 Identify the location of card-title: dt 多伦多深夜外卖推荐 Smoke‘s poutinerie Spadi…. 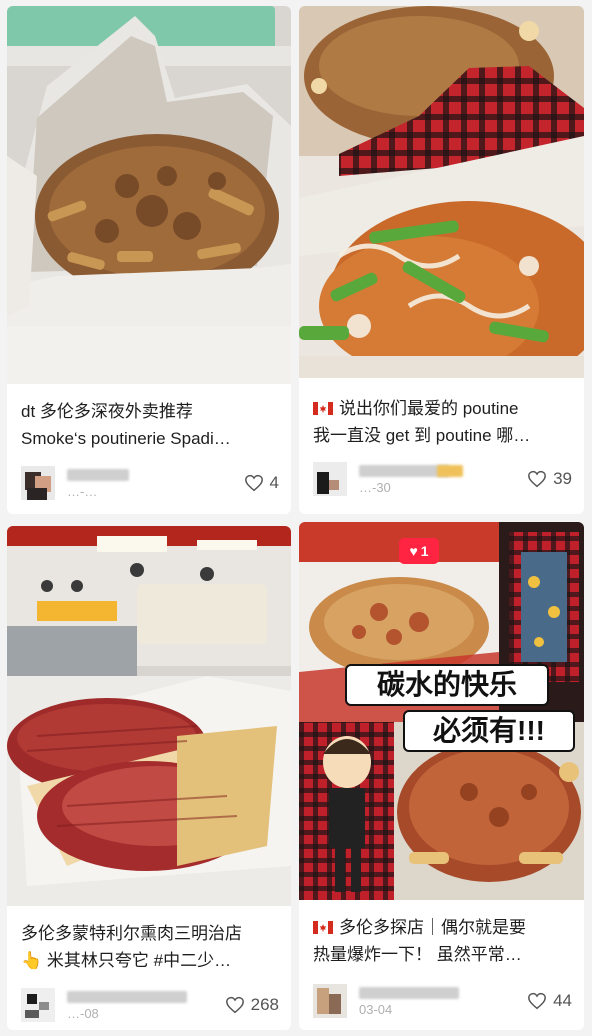
(151, 425).